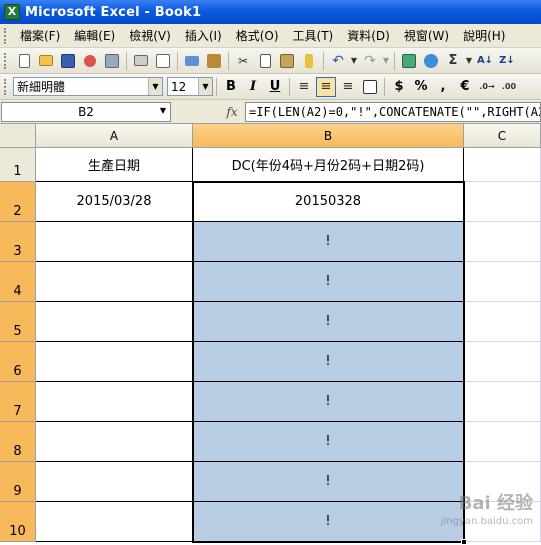  What do you see at coordinates (348, 87) in the screenshot?
I see `align-right-icon: ≡` at bounding box center [348, 87].